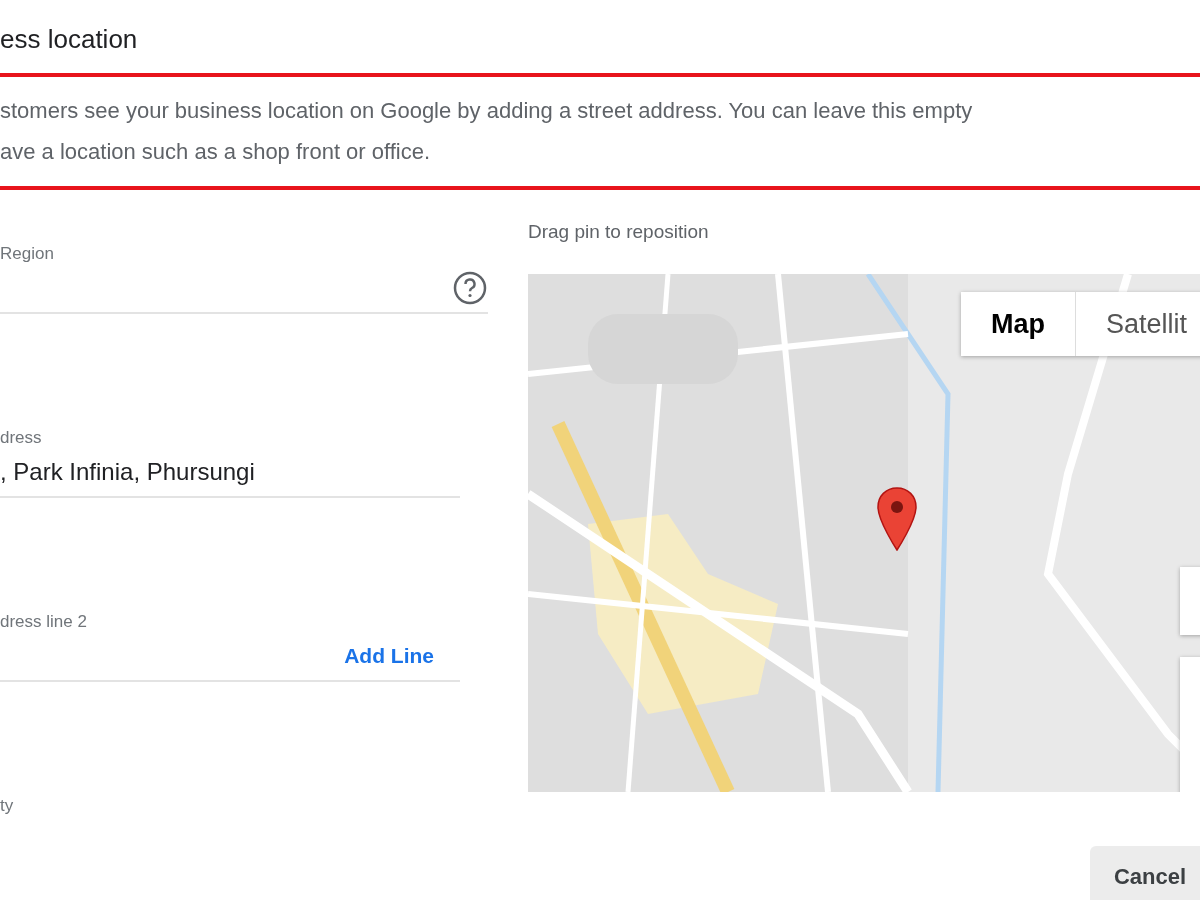 This screenshot has width=1200, height=900. What do you see at coordinates (402, 656) in the screenshot?
I see `add-line-link: Add Line` at bounding box center [402, 656].